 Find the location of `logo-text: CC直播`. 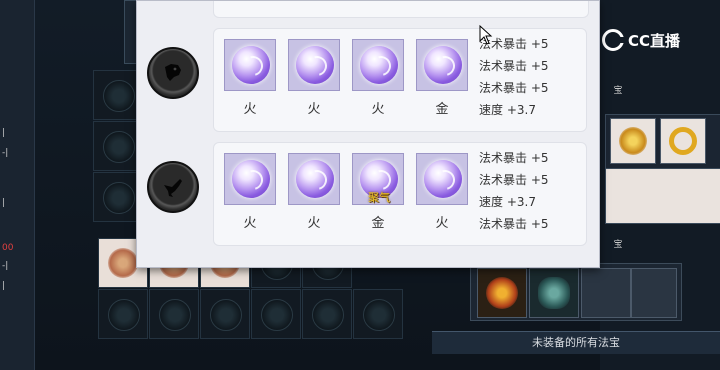

logo-text: CC直播 is located at coordinates (654, 40).